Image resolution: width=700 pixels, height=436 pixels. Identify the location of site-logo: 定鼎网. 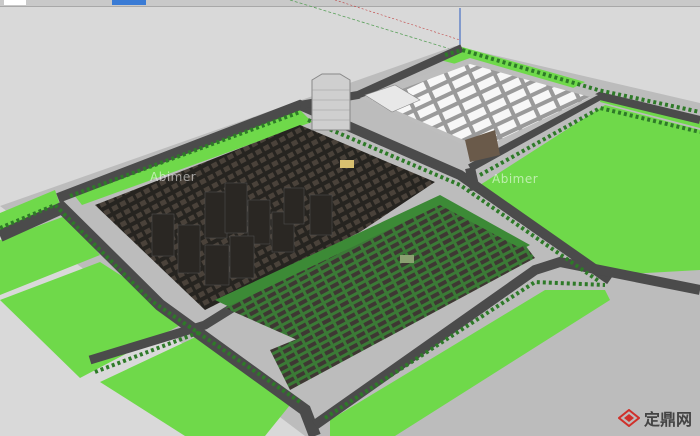
(654, 418).